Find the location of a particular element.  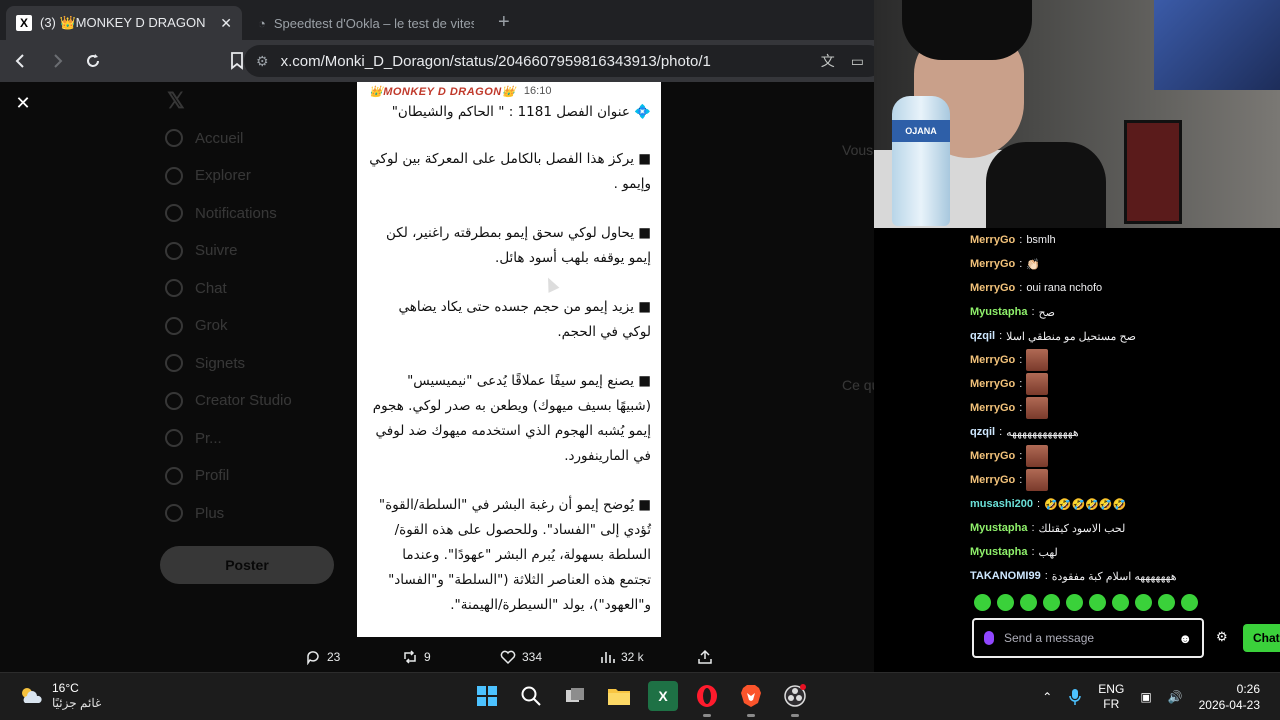

start-button is located at coordinates (487, 696).